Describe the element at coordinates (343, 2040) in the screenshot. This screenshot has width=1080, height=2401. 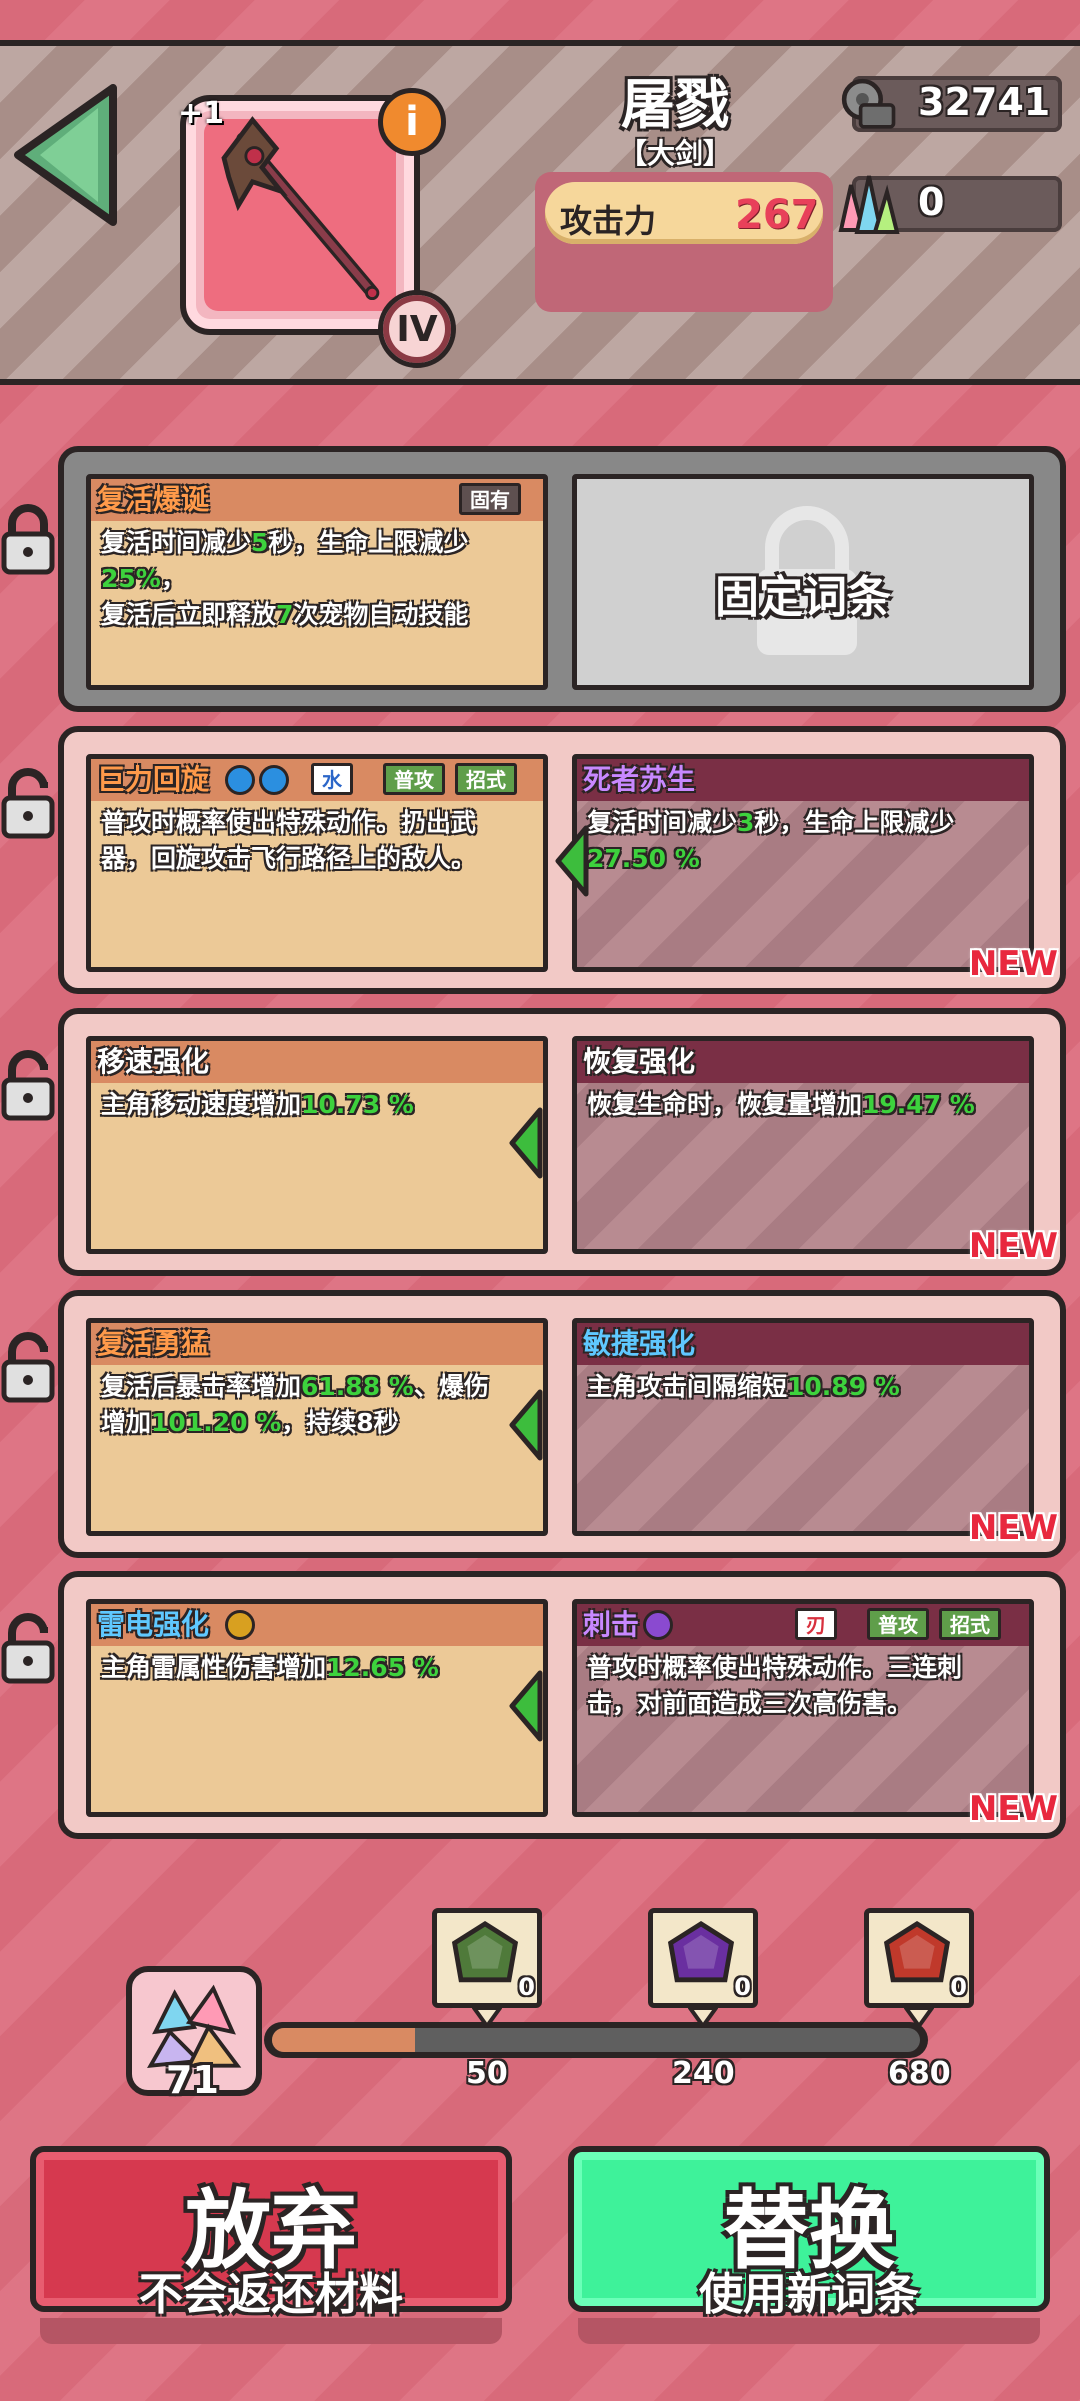
I see `material-progress-fill` at that location.